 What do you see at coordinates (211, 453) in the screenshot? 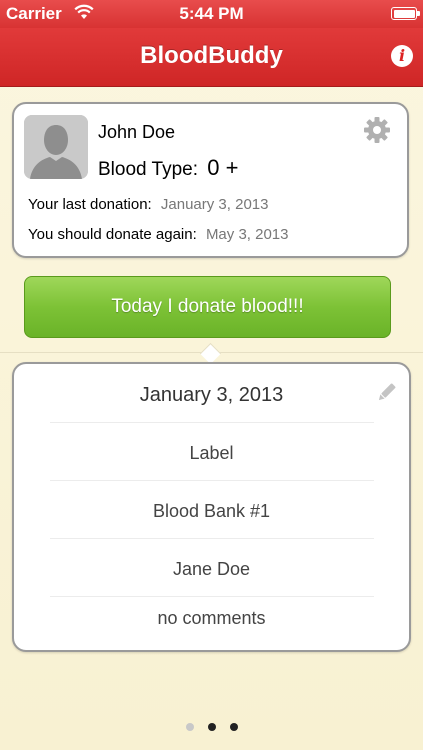
I see `donation-label: Label` at bounding box center [211, 453].